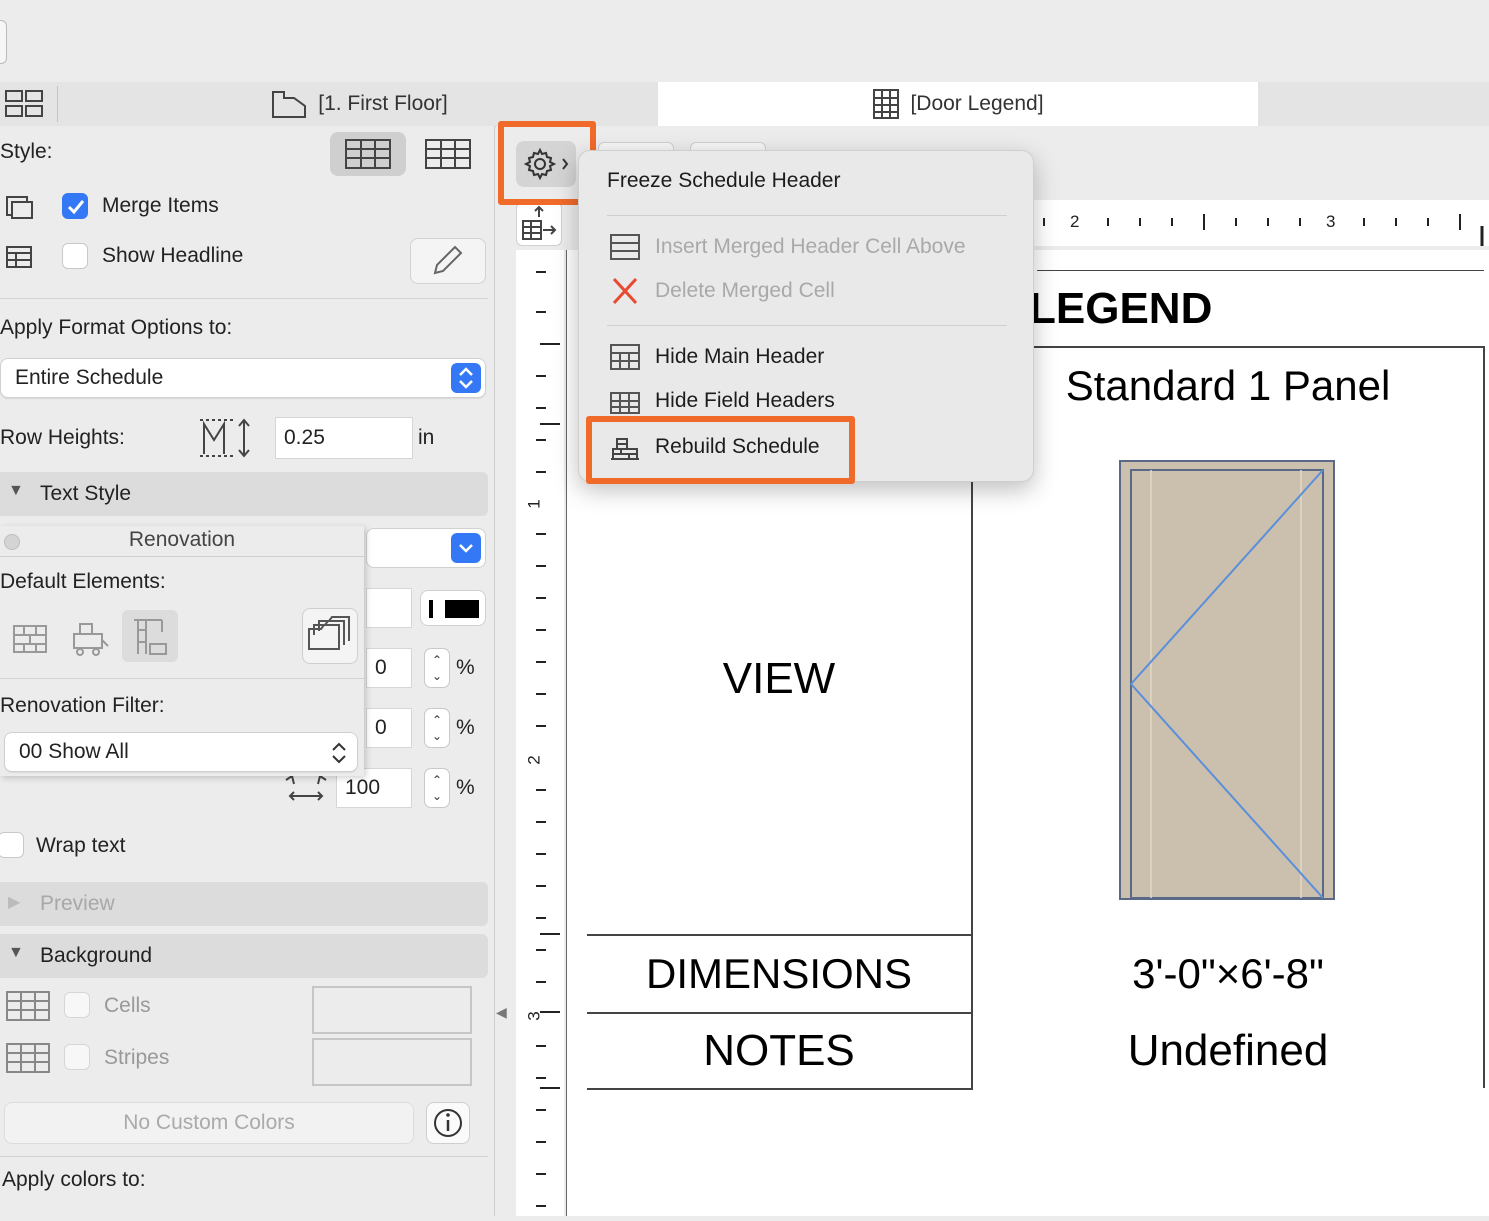  I want to click on menu-item-hide-main-header: Hide Main Header, so click(806, 357).